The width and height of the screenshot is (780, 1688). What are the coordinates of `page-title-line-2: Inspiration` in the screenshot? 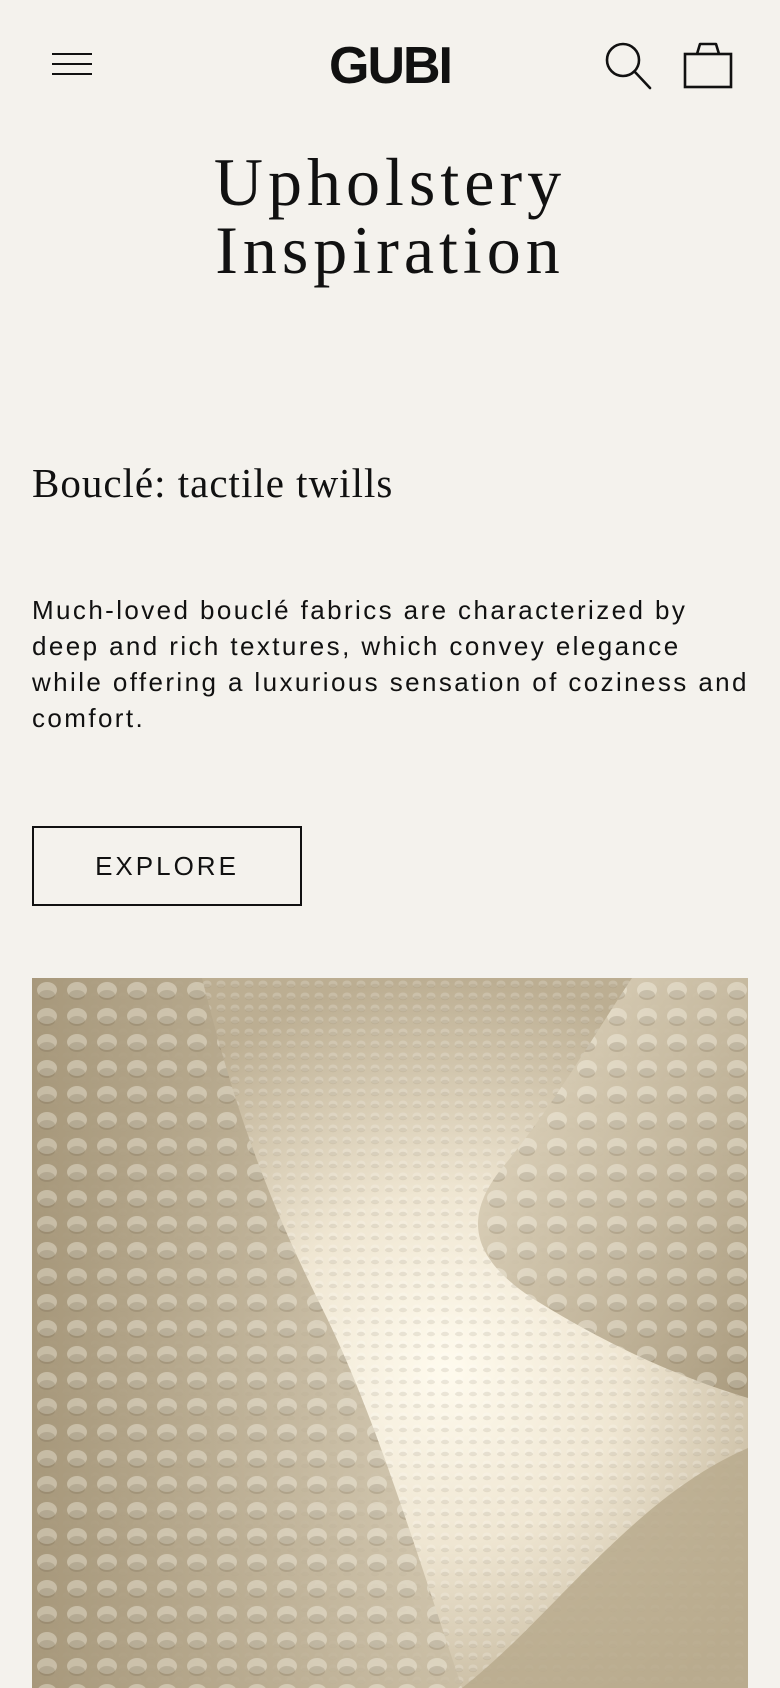 It's located at (390, 250).